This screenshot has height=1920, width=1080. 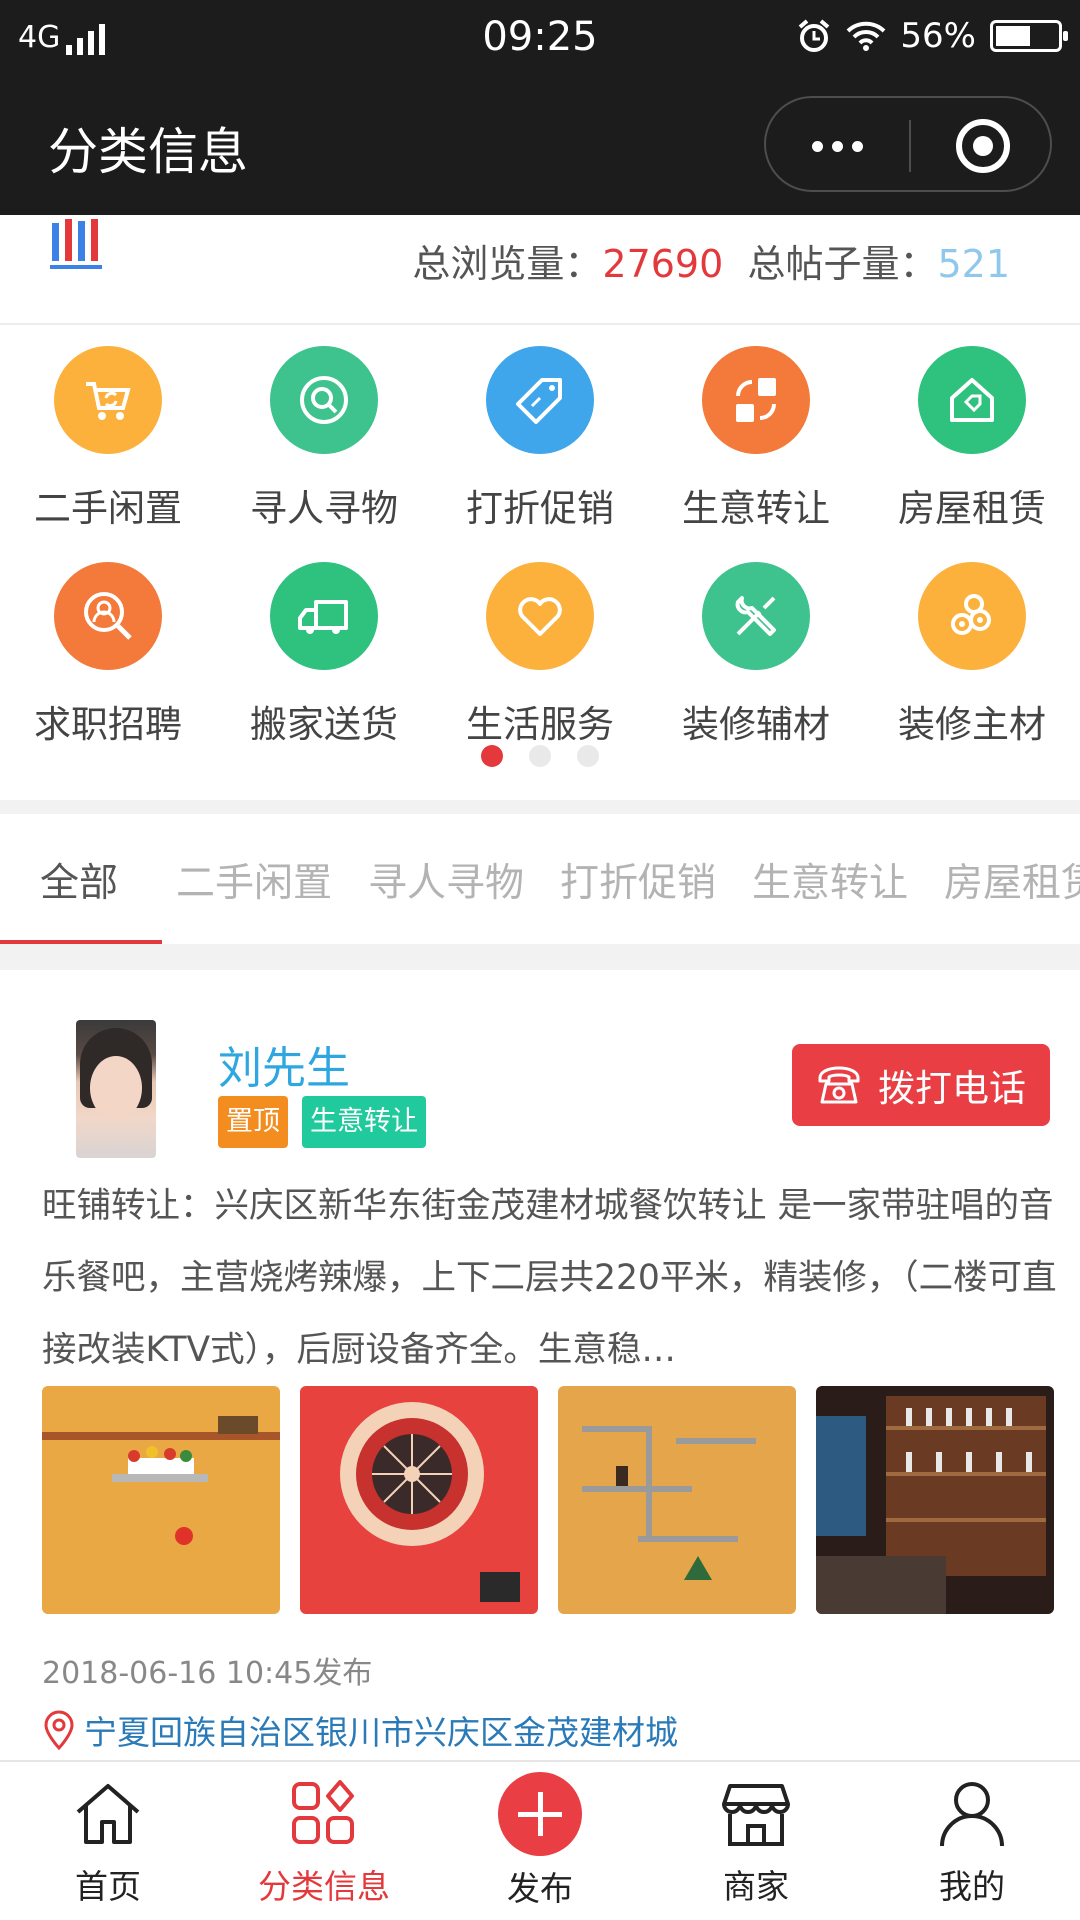 I want to click on avatar, so click(x=116, y=1089).